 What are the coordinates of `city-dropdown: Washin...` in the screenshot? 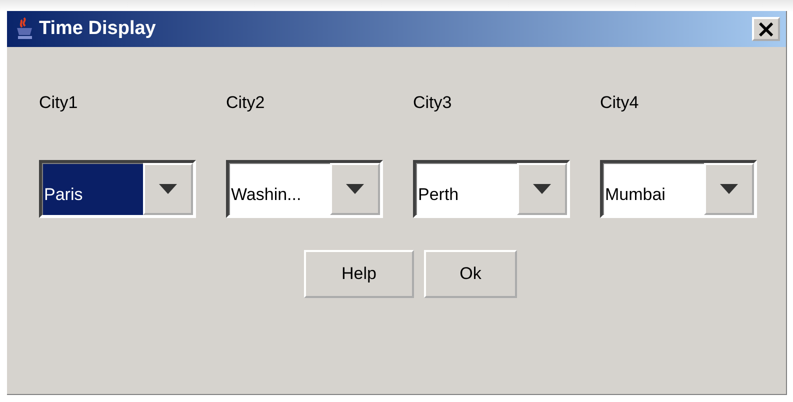 It's located at (304, 189).